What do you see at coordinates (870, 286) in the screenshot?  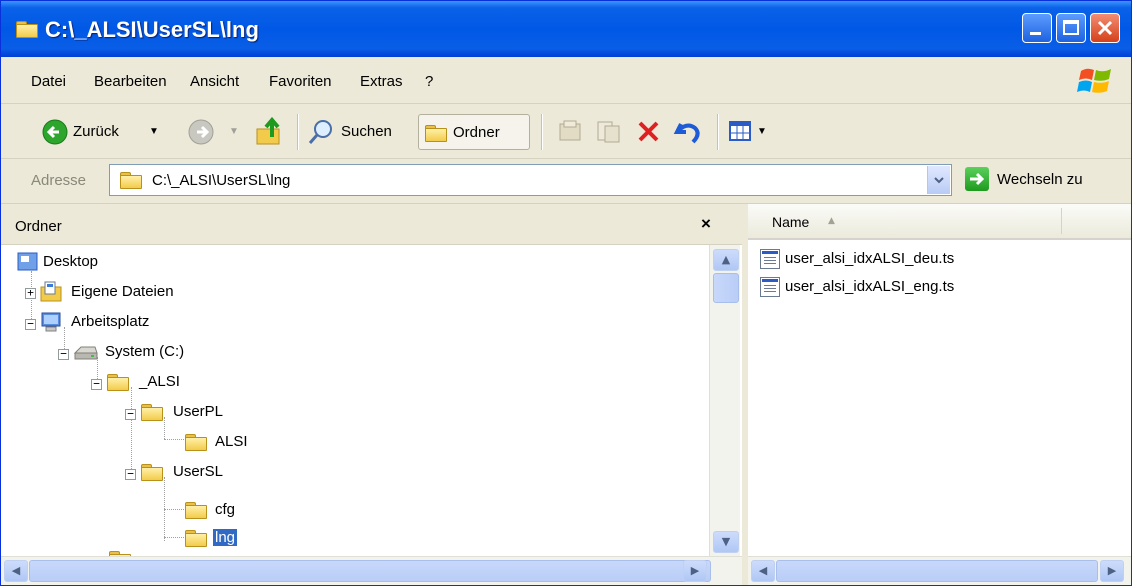 I see `file-name: user_alsi_idxALSI_eng.ts` at bounding box center [870, 286].